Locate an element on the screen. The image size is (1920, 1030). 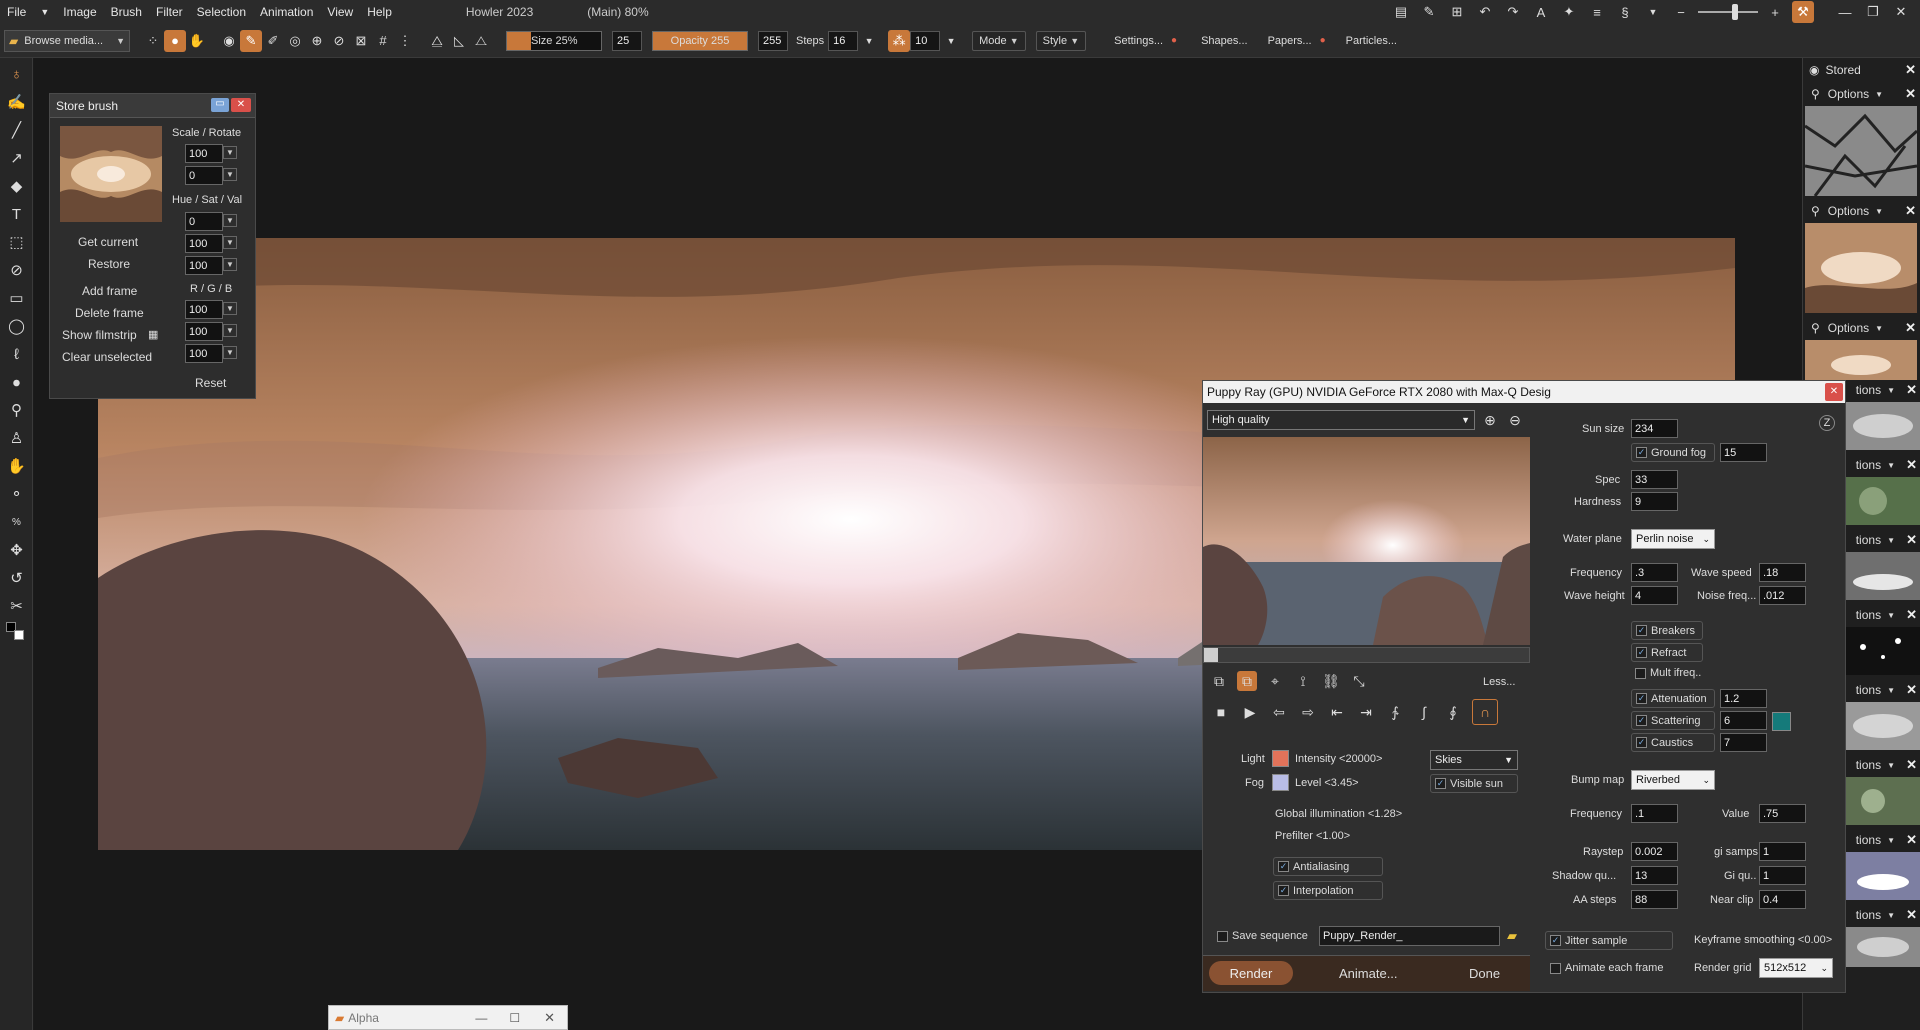
hue-input: 0 is located at coordinates (204, 221).